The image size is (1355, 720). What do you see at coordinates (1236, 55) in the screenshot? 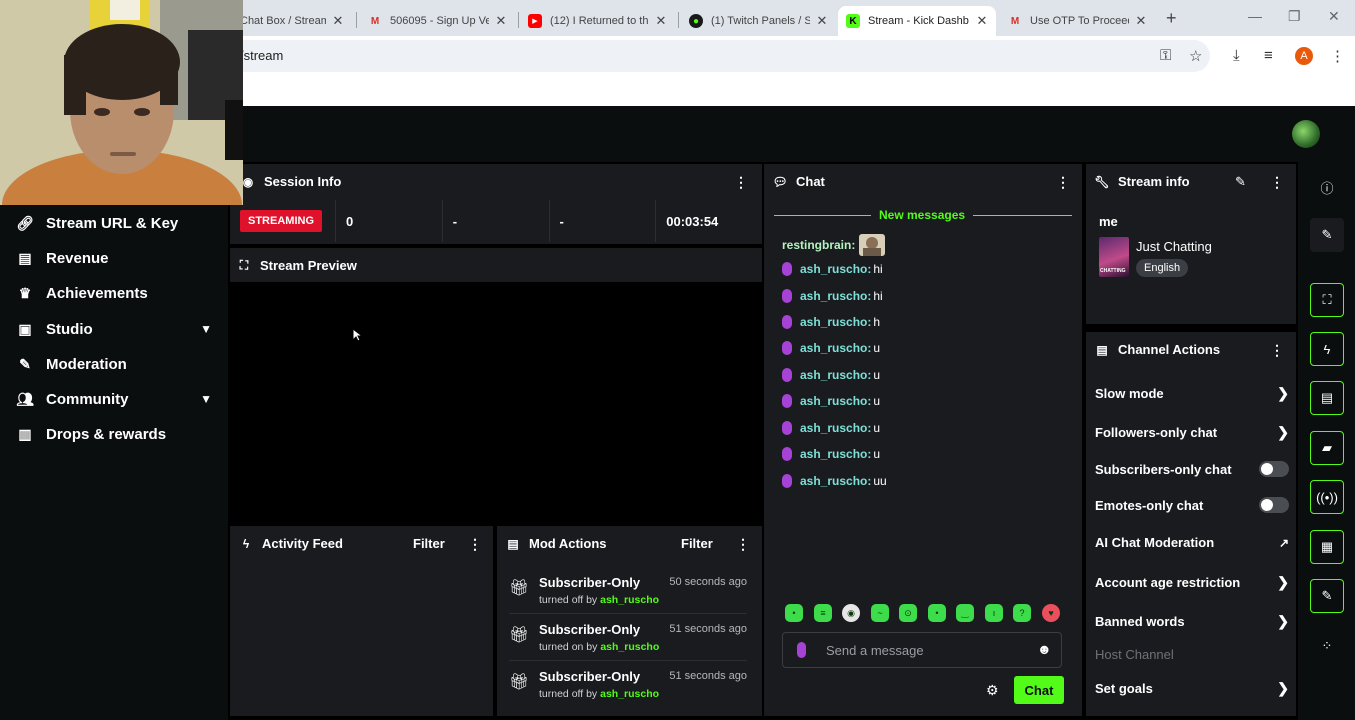
I see `download-icon: ⤓` at bounding box center [1236, 55].